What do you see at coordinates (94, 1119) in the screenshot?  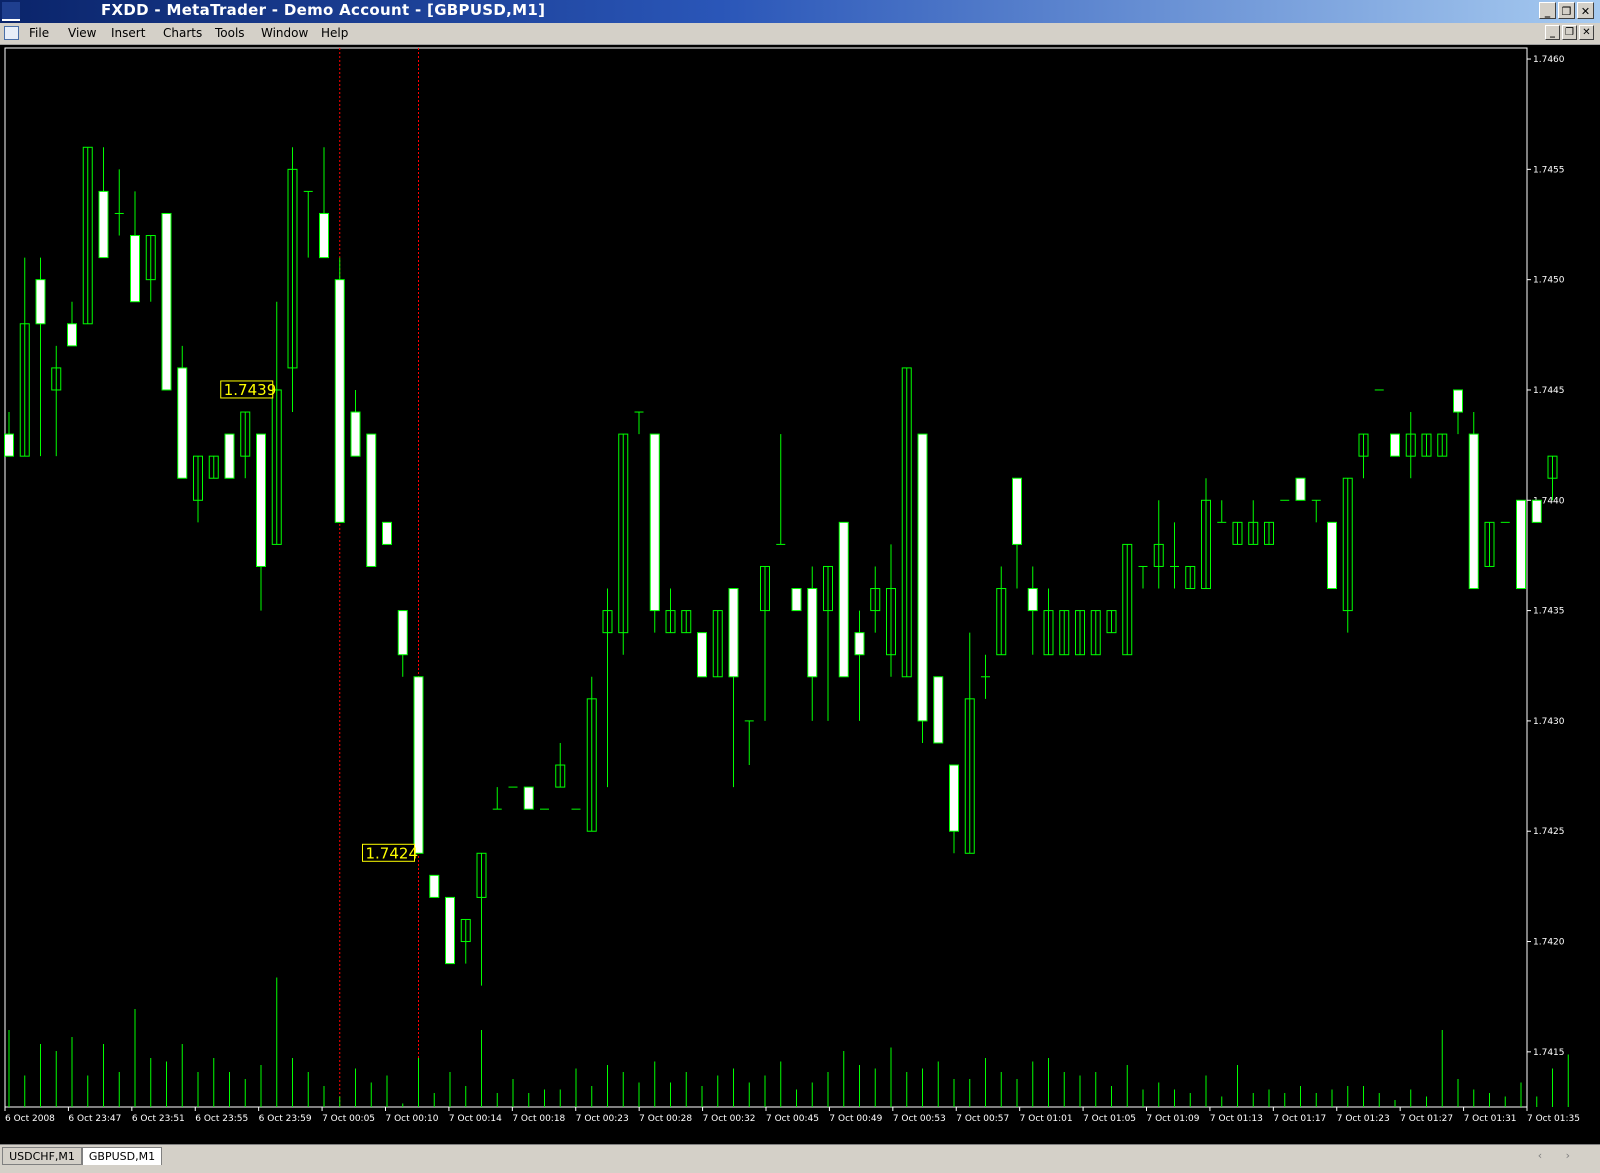 I see `time-tick-label: 6 Oct 23:47` at bounding box center [94, 1119].